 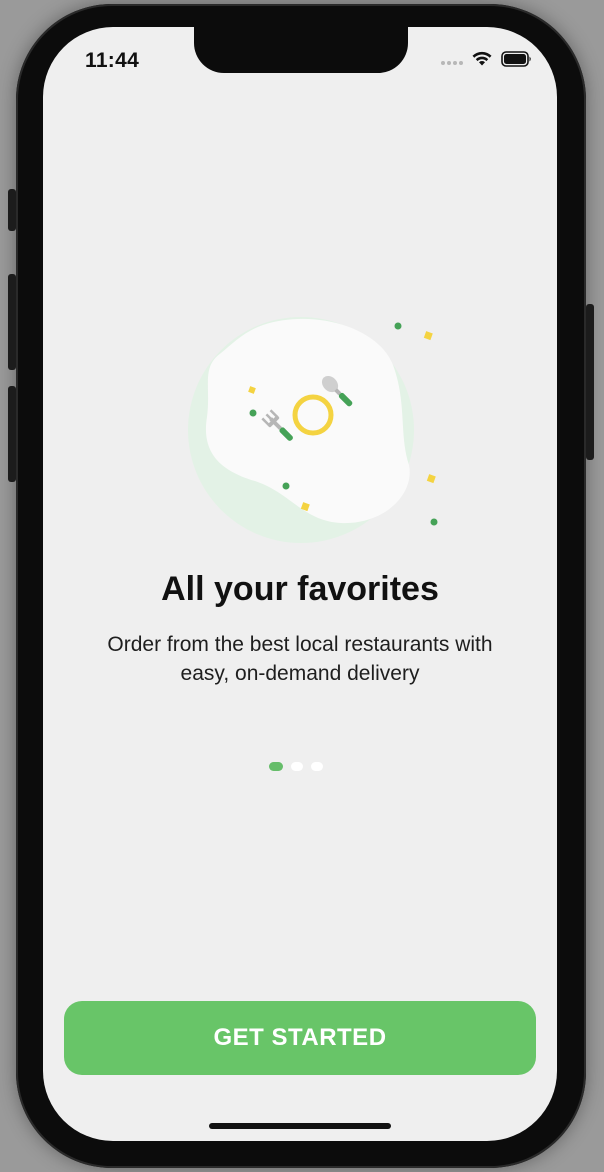 I want to click on page-indicator, so click(x=296, y=766).